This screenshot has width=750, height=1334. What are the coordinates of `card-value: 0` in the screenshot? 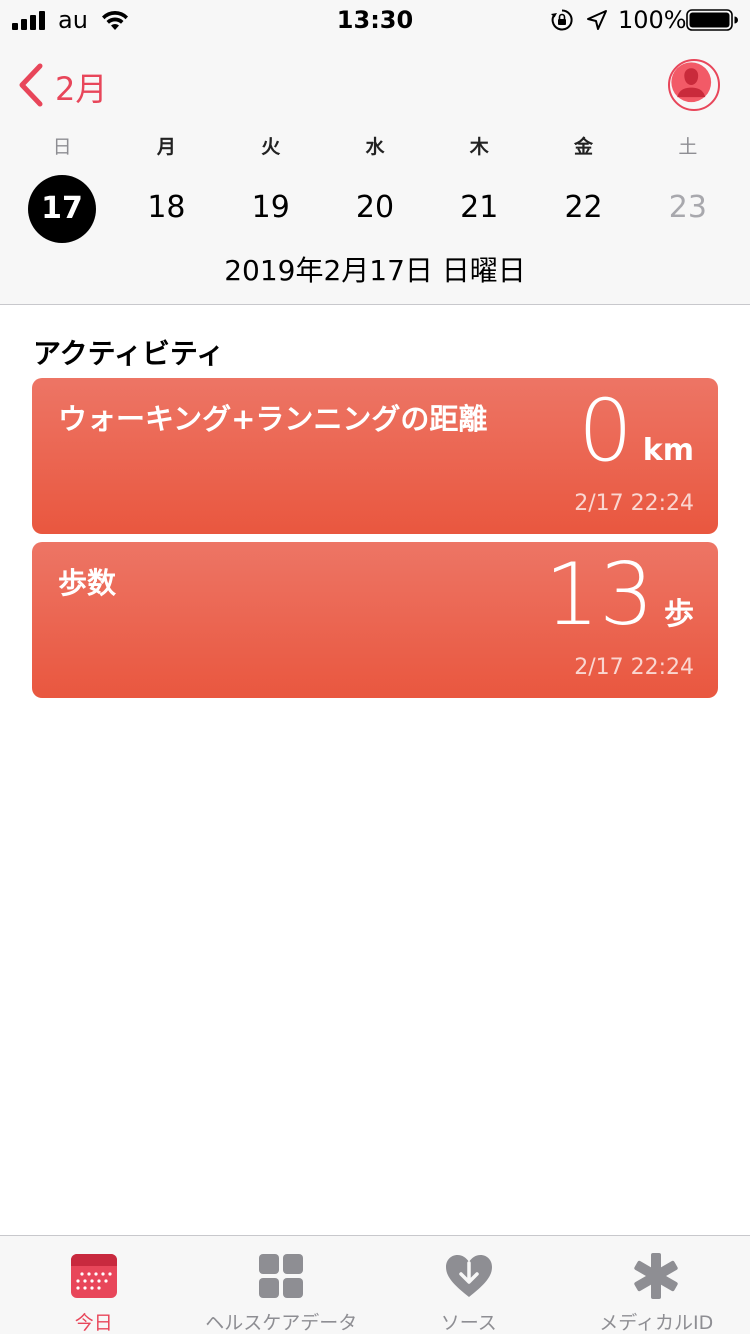 It's located at (605, 431).